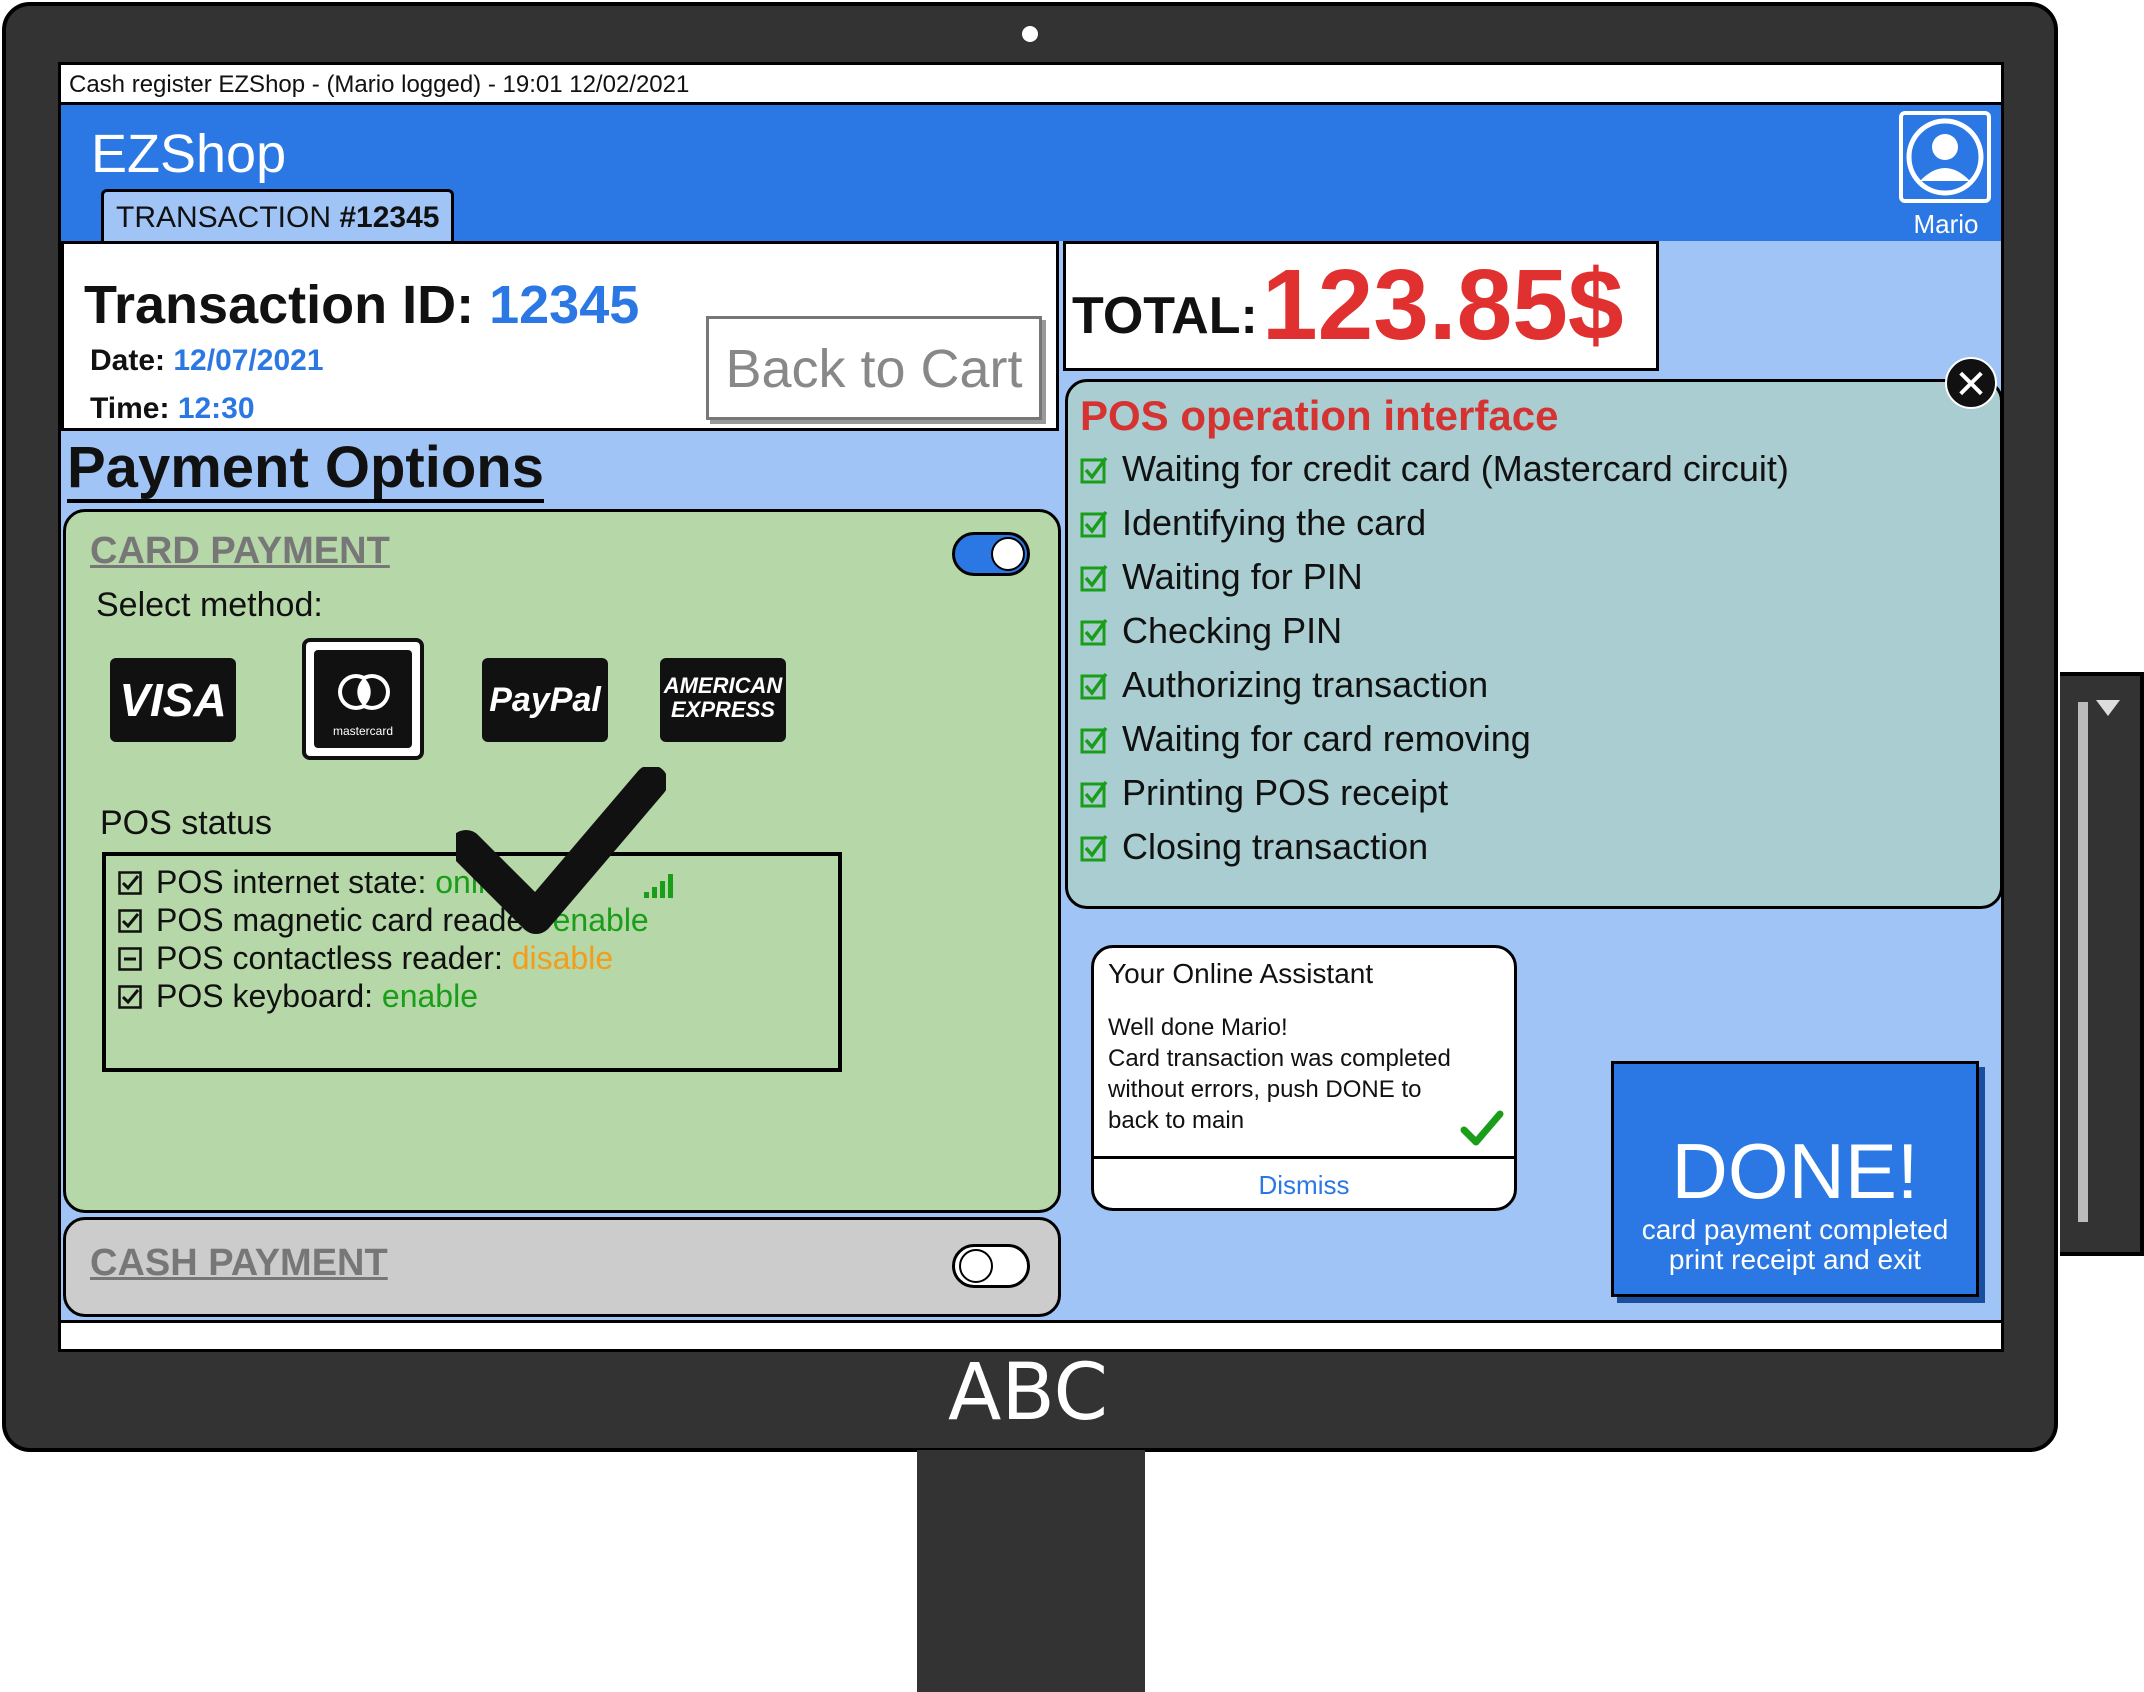 The width and height of the screenshot is (2144, 1692). I want to click on card-payment-title: CARD PAYMENT, so click(240, 551).